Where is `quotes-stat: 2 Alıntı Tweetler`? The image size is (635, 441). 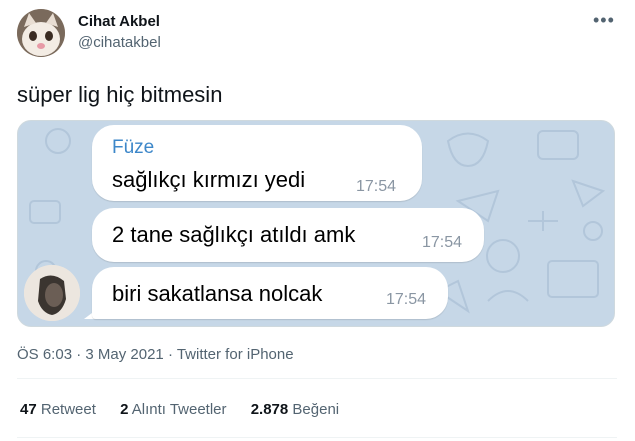
quotes-stat: 2 Alıntı Tweetler is located at coordinates (173, 409).